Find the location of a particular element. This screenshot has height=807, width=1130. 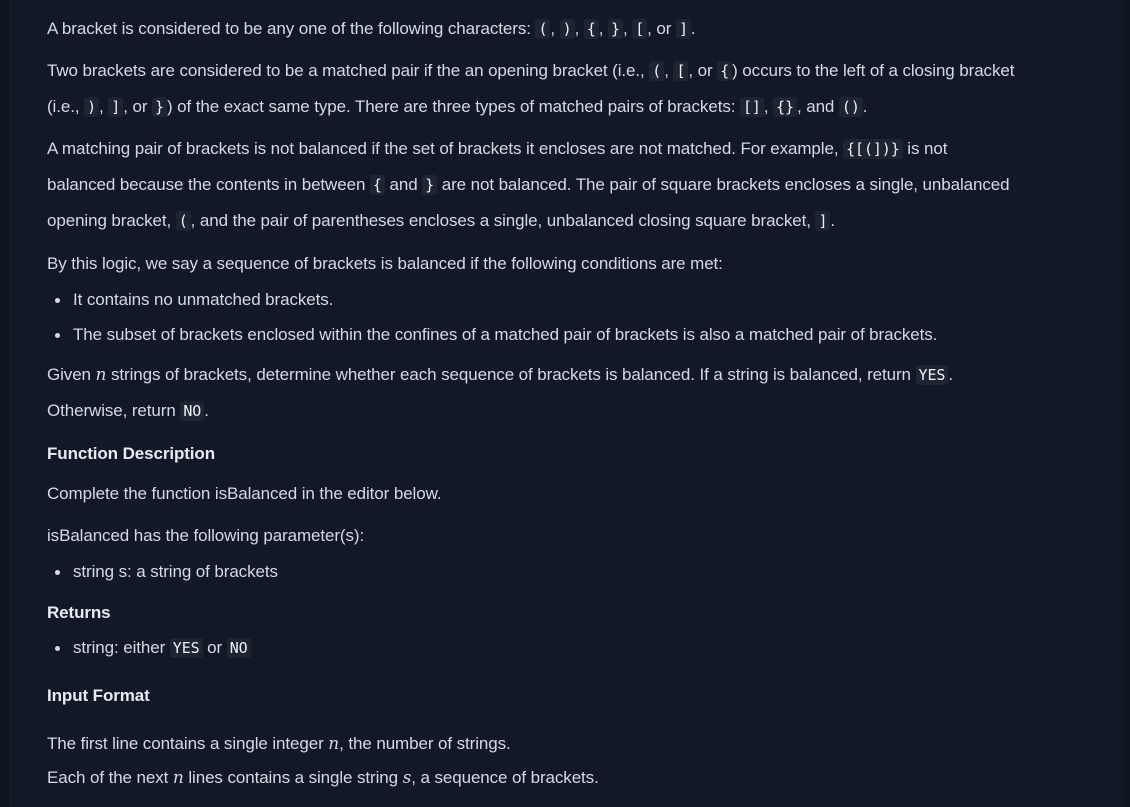

list-item: string s: a string of brackets is located at coordinates (570, 571).